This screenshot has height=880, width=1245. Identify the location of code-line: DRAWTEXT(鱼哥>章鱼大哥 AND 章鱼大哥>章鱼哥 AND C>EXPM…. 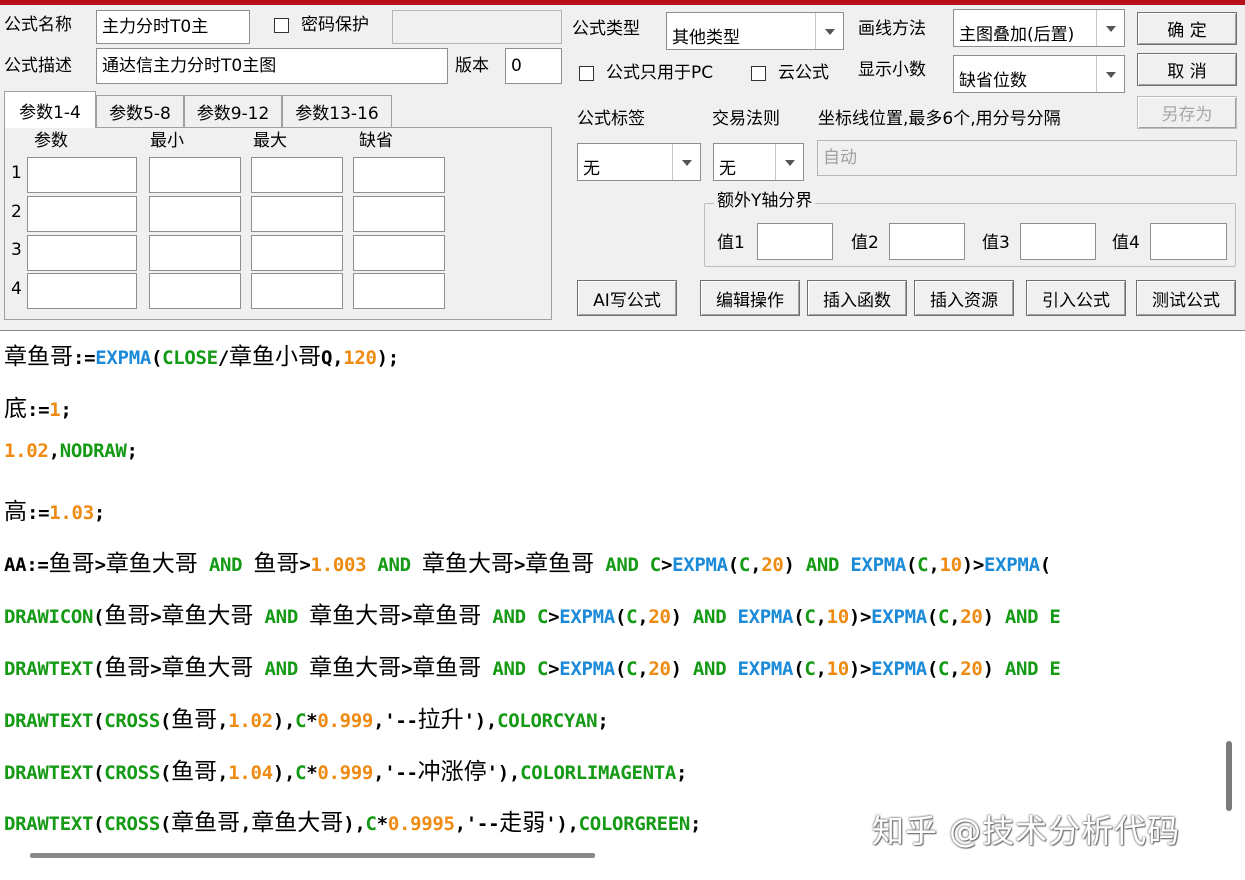
(532, 665).